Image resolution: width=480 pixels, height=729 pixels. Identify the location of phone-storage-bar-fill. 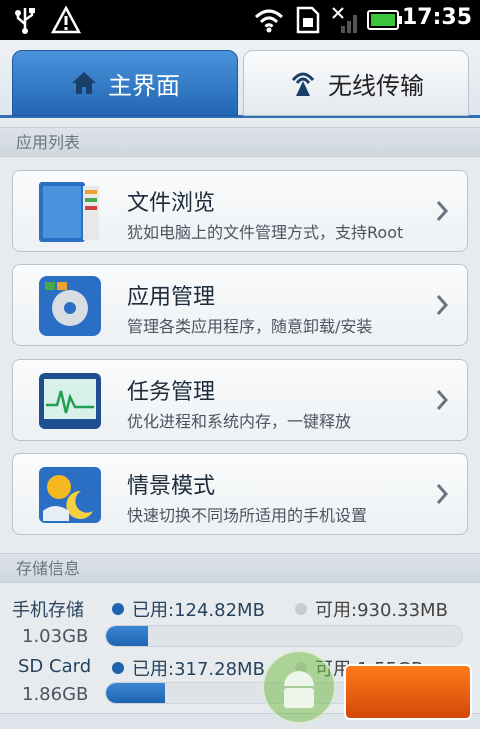
(127, 636).